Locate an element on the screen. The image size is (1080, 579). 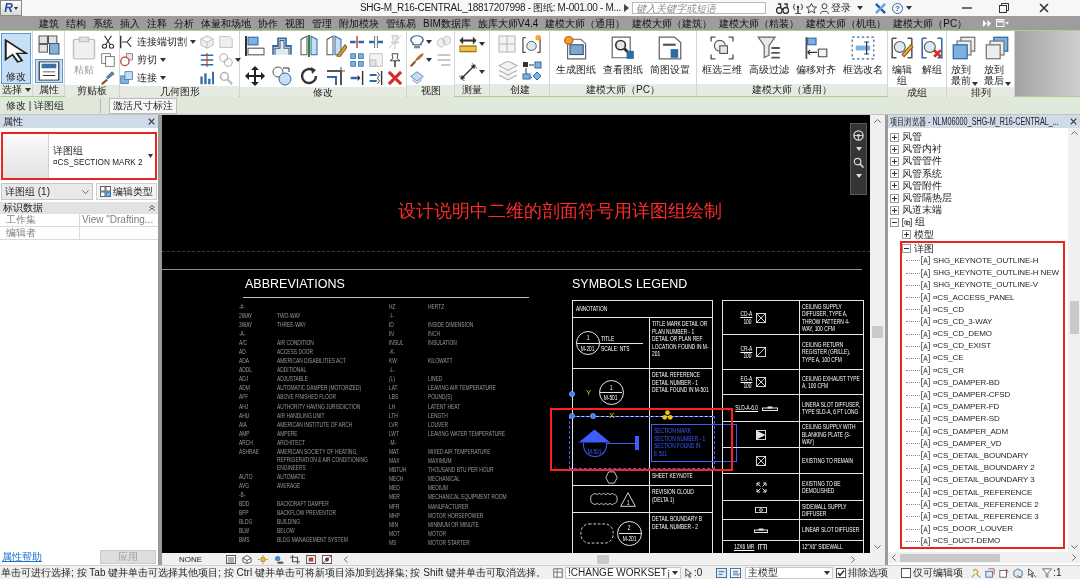
diamond-layer-icon is located at coordinates (417, 78).